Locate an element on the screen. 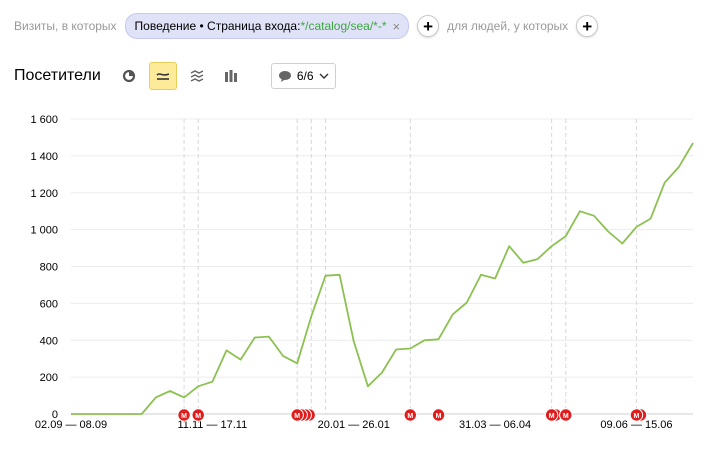  segment-prefix: Поведение • Страница входа: is located at coordinates (217, 26).